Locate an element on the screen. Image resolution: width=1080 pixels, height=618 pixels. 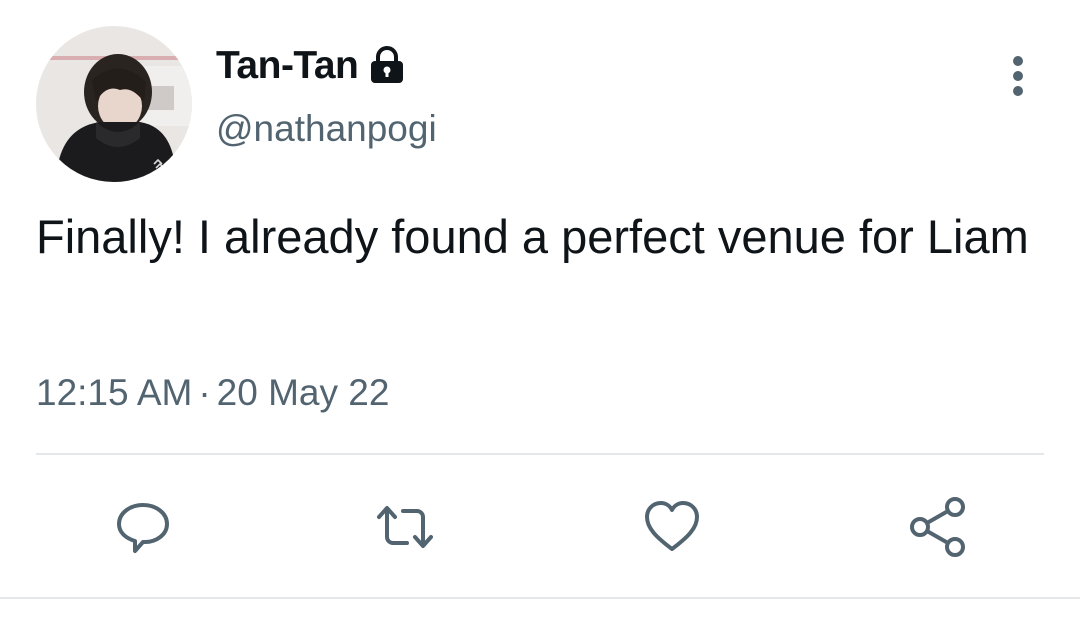
display-name: Tan-Tan is located at coordinates (287, 66).